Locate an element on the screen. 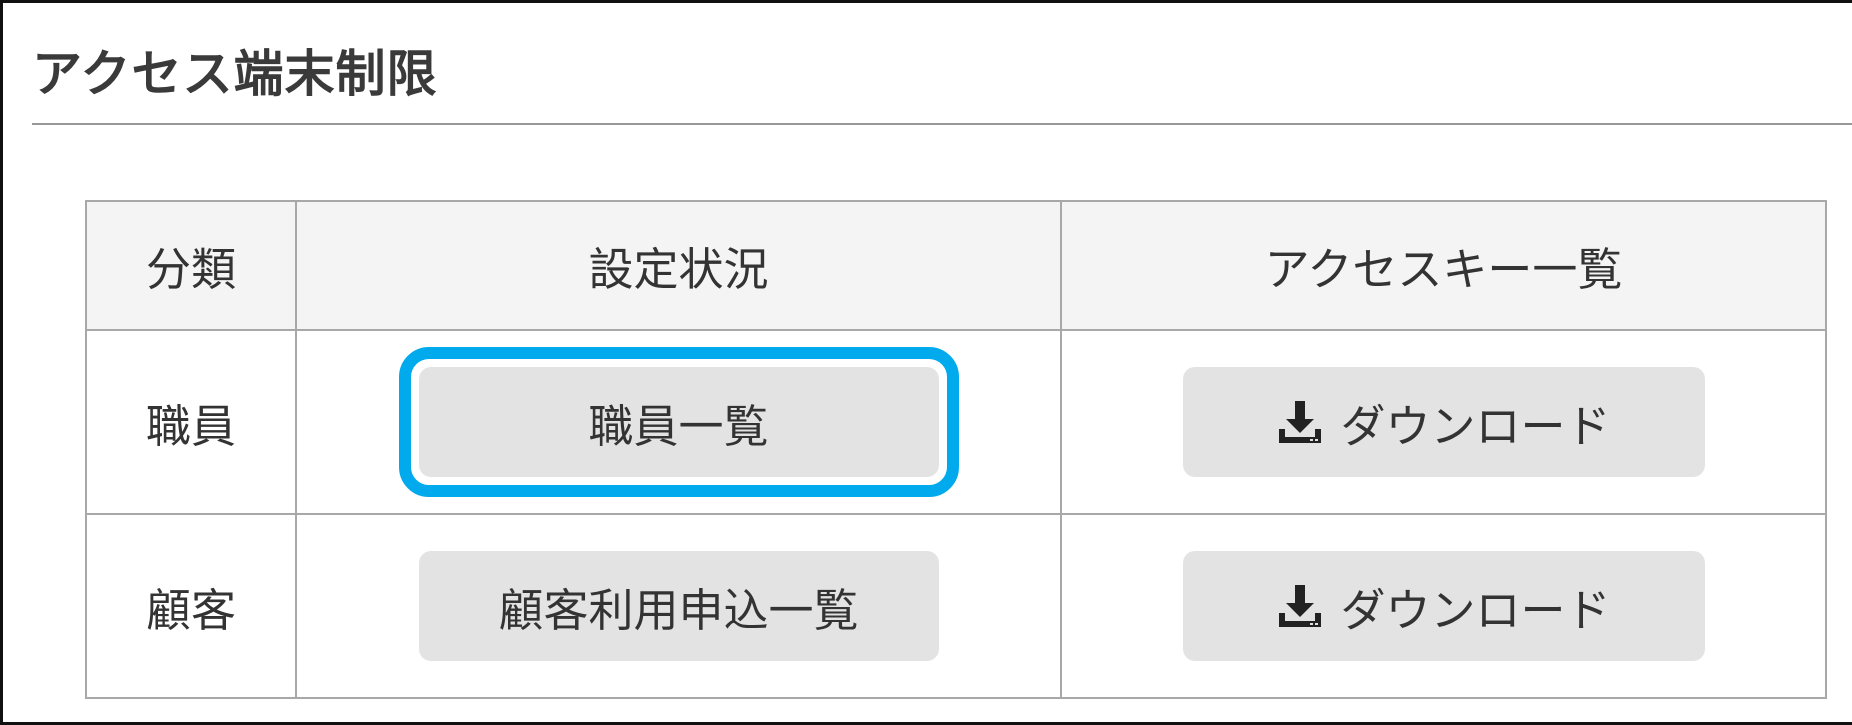 This screenshot has width=1852, height=725. settings-cell: 職員一覧 is located at coordinates (678, 422).